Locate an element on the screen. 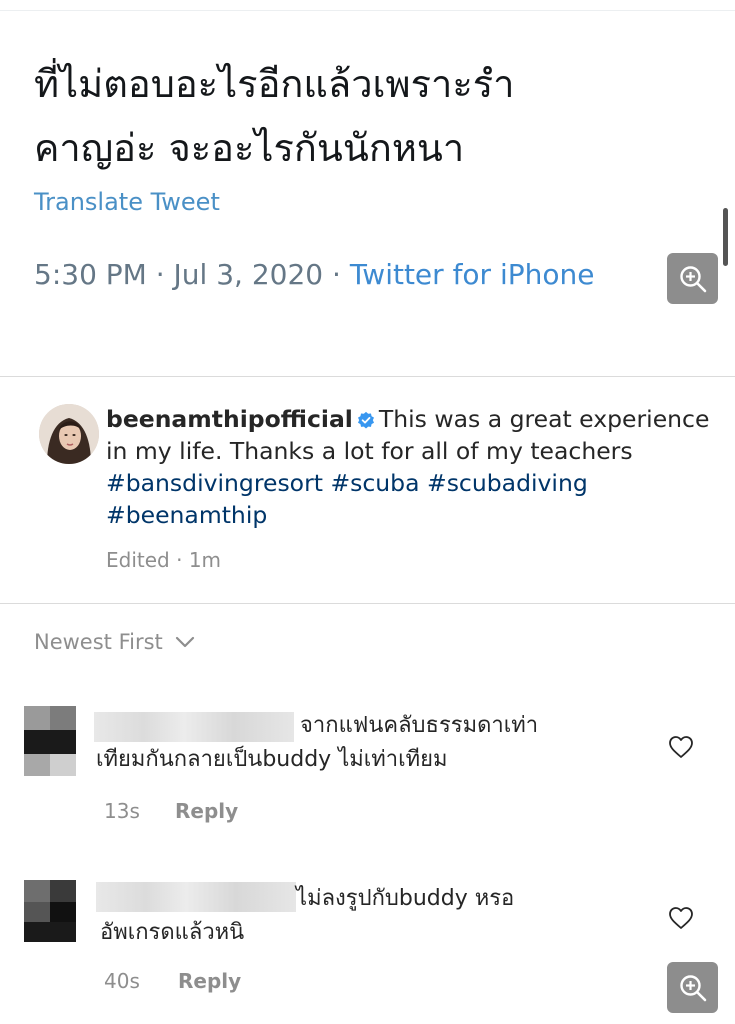 The height and width of the screenshot is (1024, 735). tweet-text-line-2: คาญอ่ะ จะอะไรกันนักหนา is located at coordinates (249, 148).